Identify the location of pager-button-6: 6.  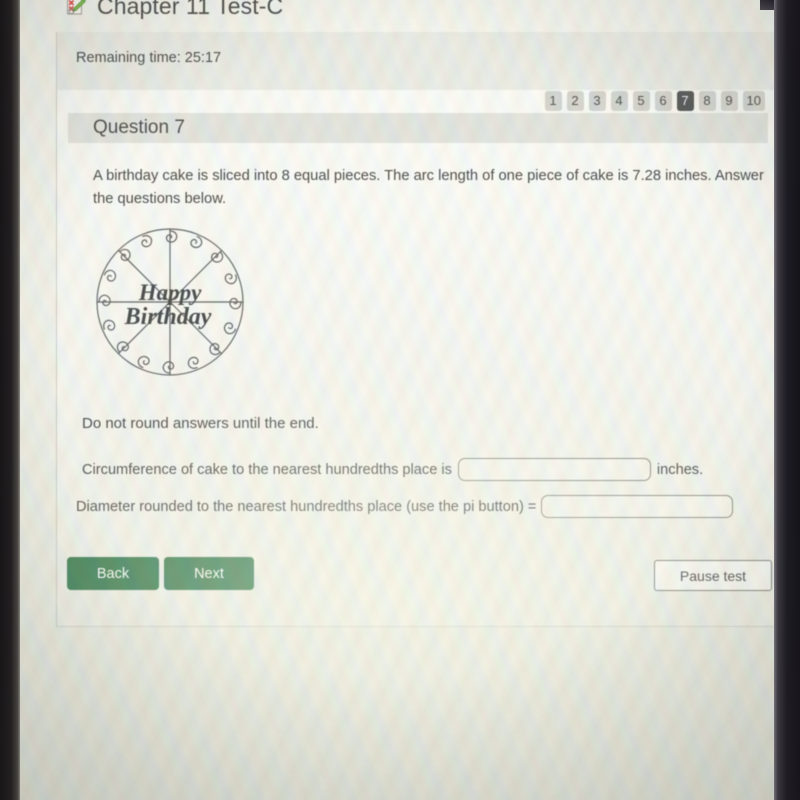
(663, 101).